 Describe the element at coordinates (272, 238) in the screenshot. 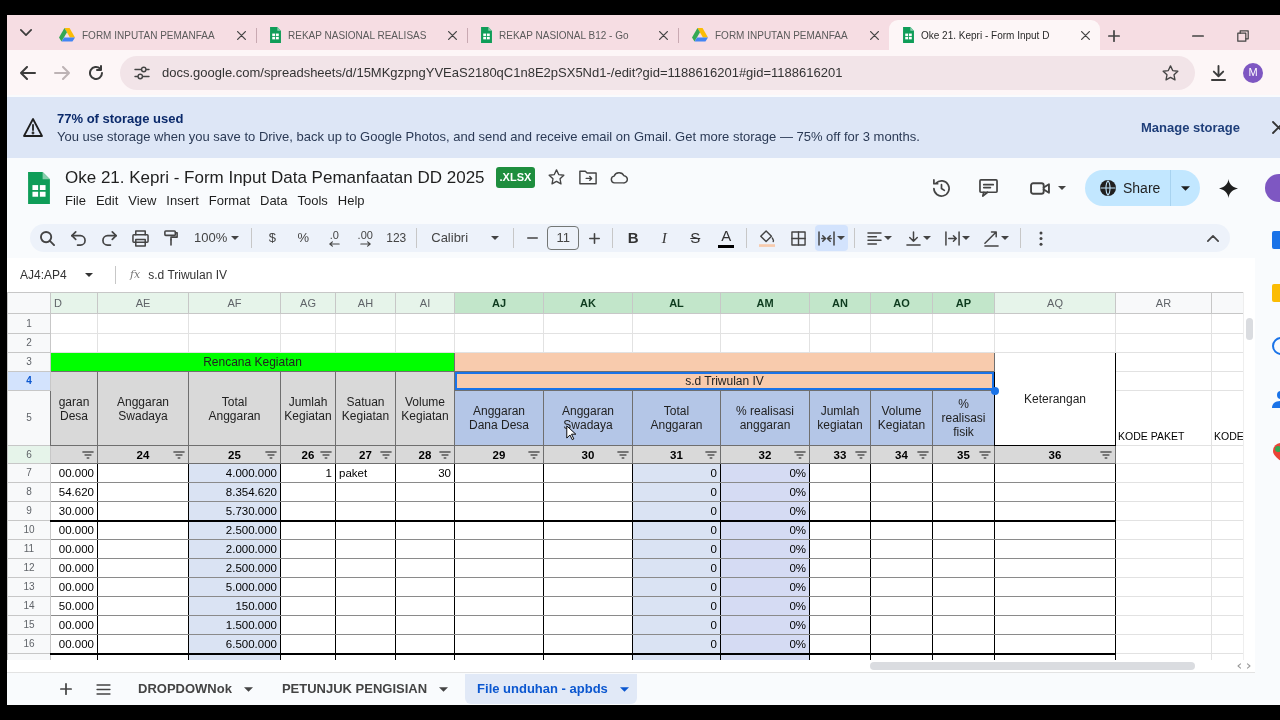

I see `currency-format-button: $` at that location.